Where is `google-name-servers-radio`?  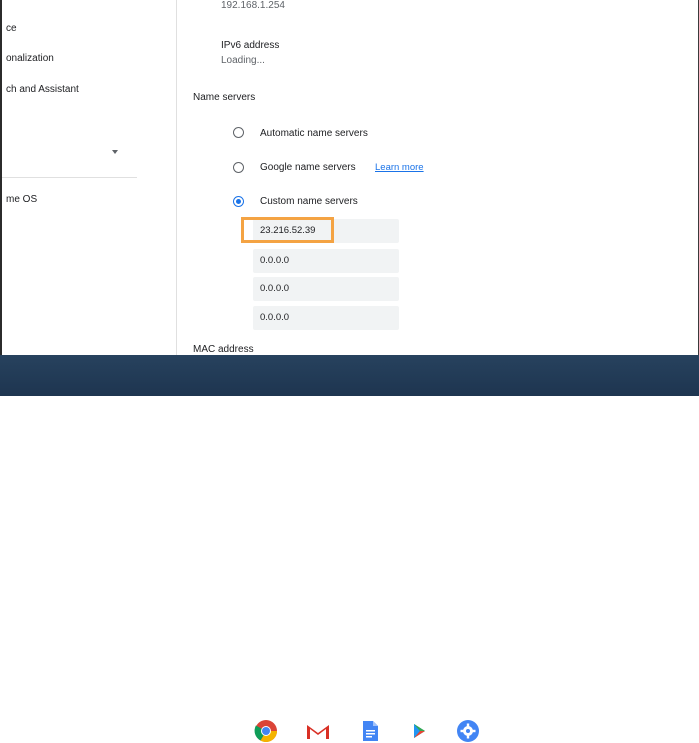
google-name-servers-radio is located at coordinates (238, 167).